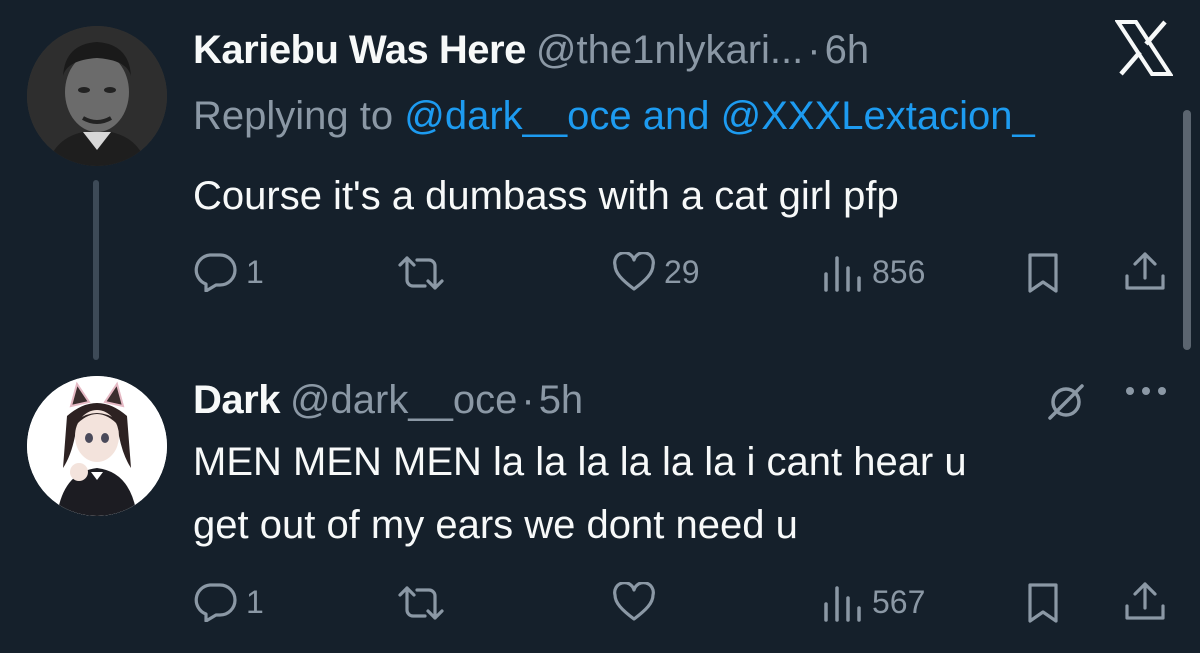 The width and height of the screenshot is (1200, 653). Describe the element at coordinates (403, 400) in the screenshot. I see `user-handle: @dark__oce` at that location.